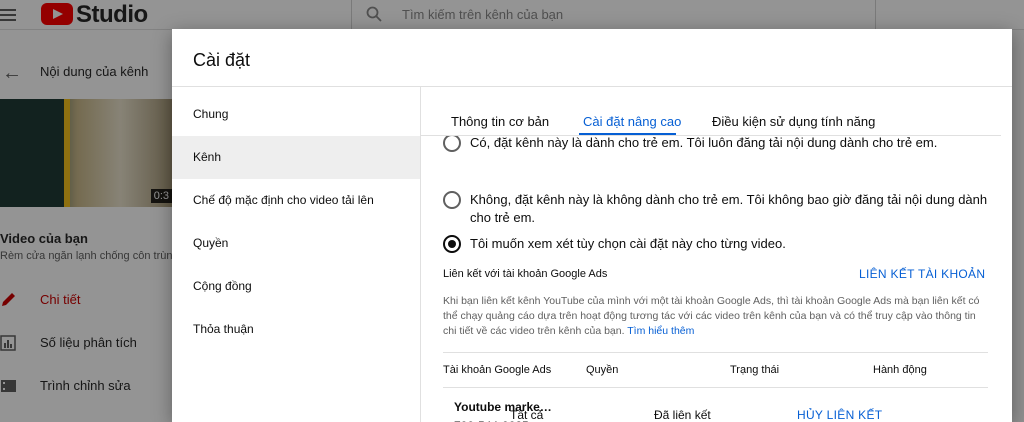 This screenshot has height=422, width=1024. I want to click on menu-item-label: Cộng đồng, so click(222, 286).